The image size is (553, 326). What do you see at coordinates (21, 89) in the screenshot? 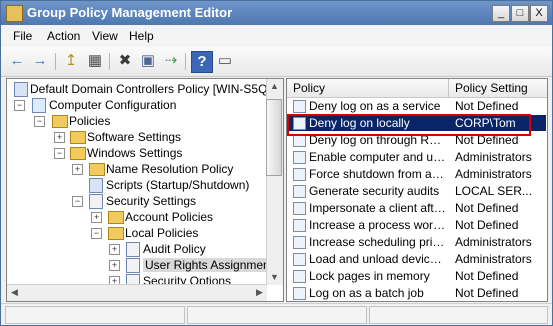
I see `policy-icon` at bounding box center [21, 89].